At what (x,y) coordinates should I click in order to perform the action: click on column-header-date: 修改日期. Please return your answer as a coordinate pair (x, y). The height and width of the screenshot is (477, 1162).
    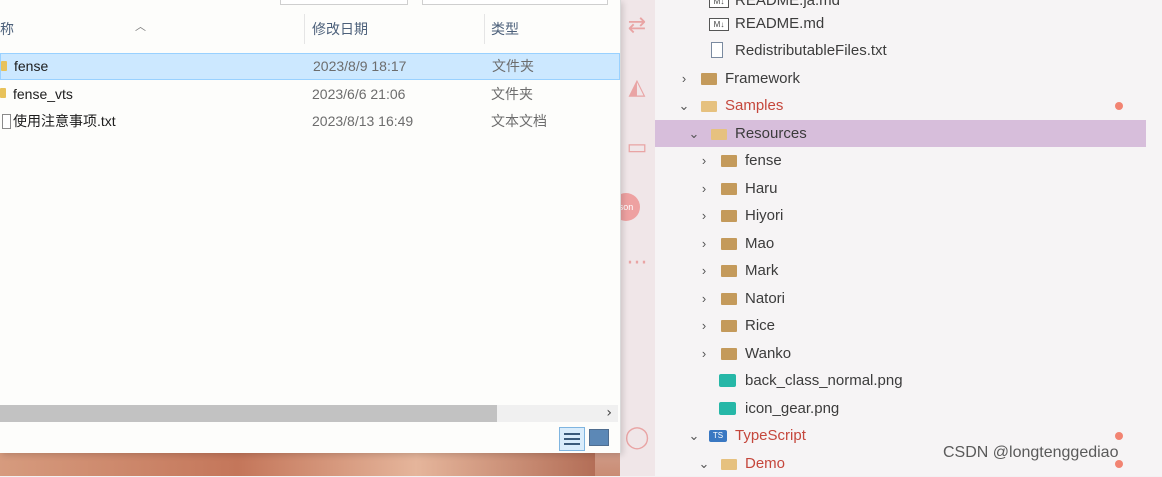
    Looking at the image, I should click on (340, 28).